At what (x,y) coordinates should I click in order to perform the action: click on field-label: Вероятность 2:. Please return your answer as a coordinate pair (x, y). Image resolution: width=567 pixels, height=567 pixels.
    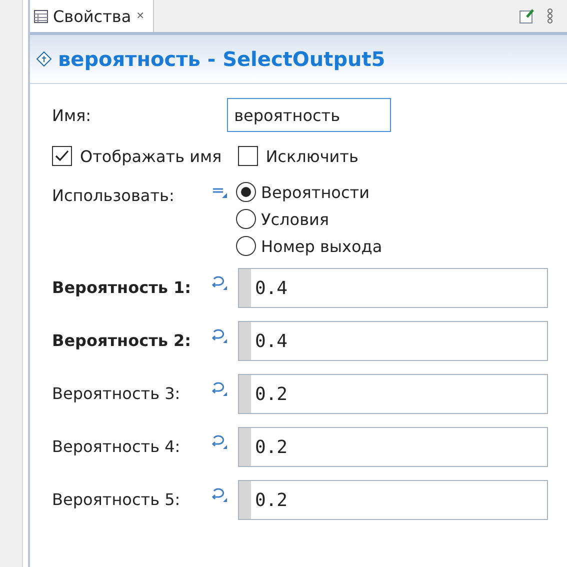
    Looking at the image, I should click on (122, 340).